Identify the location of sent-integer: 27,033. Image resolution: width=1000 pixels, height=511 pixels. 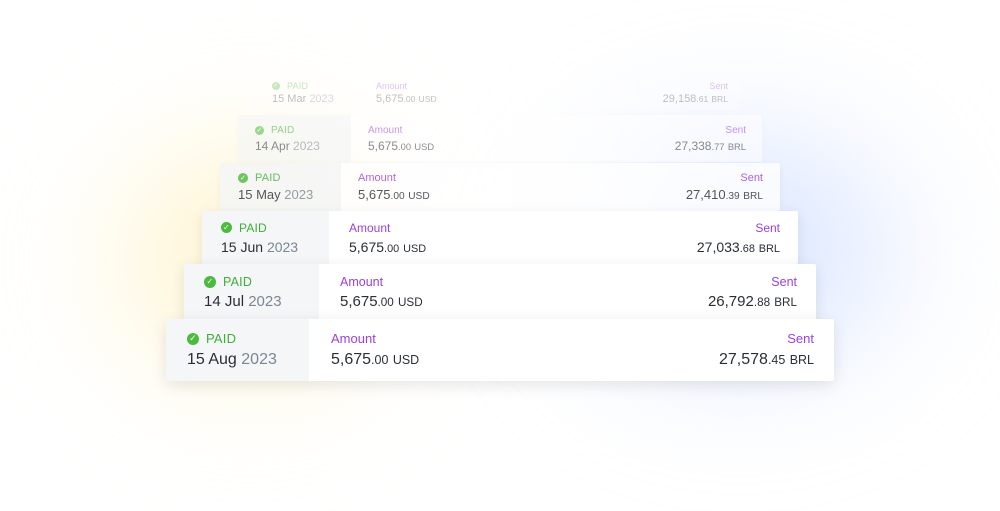
(718, 246).